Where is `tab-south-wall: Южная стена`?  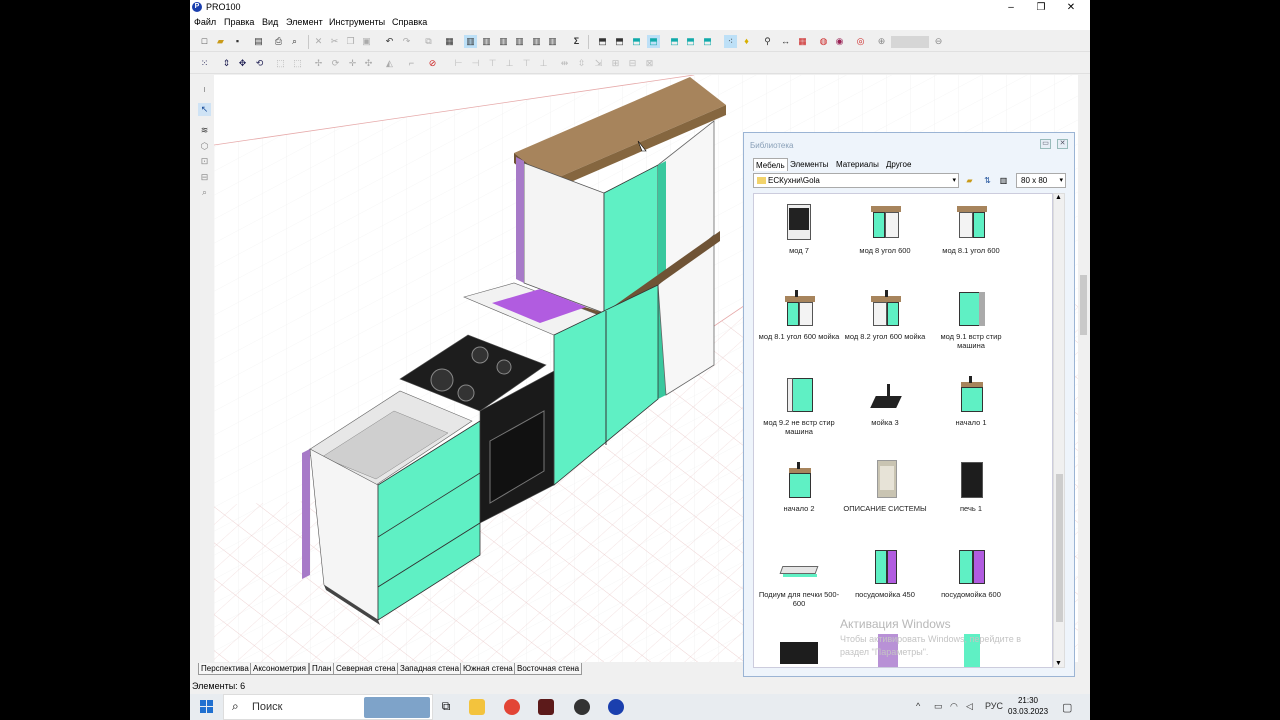
tab-south-wall: Южная стена is located at coordinates (488, 669).